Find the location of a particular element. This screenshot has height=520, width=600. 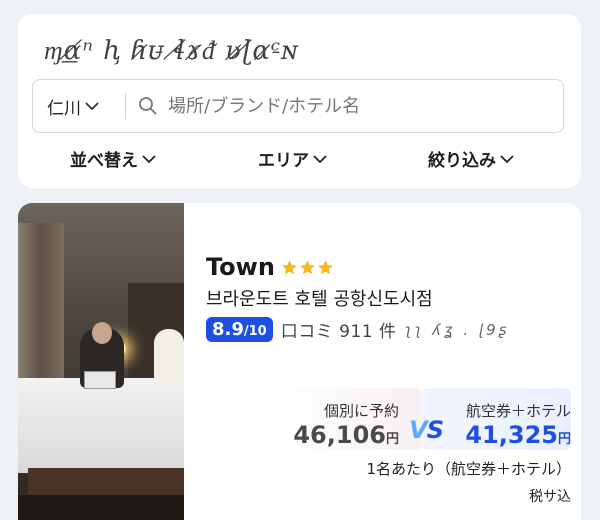

vs-s: S is located at coordinates (435, 430).